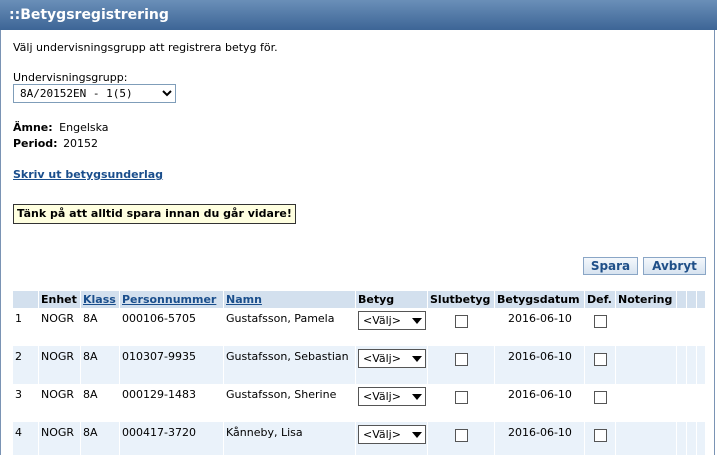 Image resolution: width=717 pixels, height=455 pixels. I want to click on col-betyg: Betyg, so click(376, 299).